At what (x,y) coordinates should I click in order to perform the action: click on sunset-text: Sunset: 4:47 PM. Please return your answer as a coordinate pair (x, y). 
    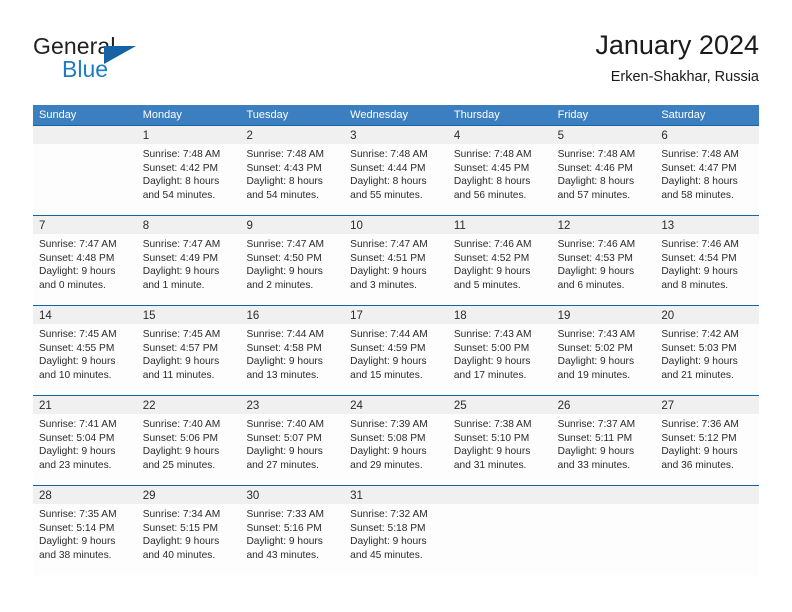
    Looking at the image, I should click on (699, 168).